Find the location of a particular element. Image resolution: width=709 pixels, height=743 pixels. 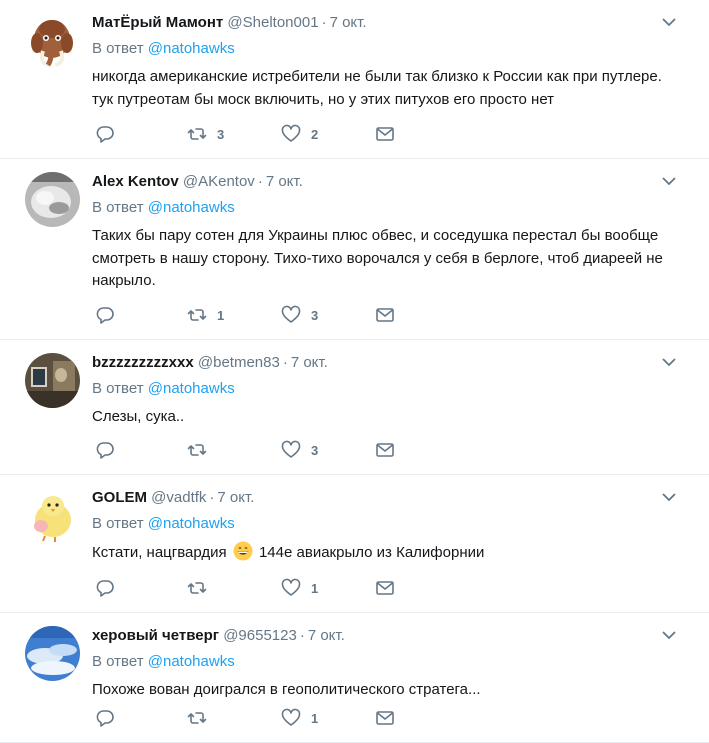

handle: @betmen83 is located at coordinates (239, 362).